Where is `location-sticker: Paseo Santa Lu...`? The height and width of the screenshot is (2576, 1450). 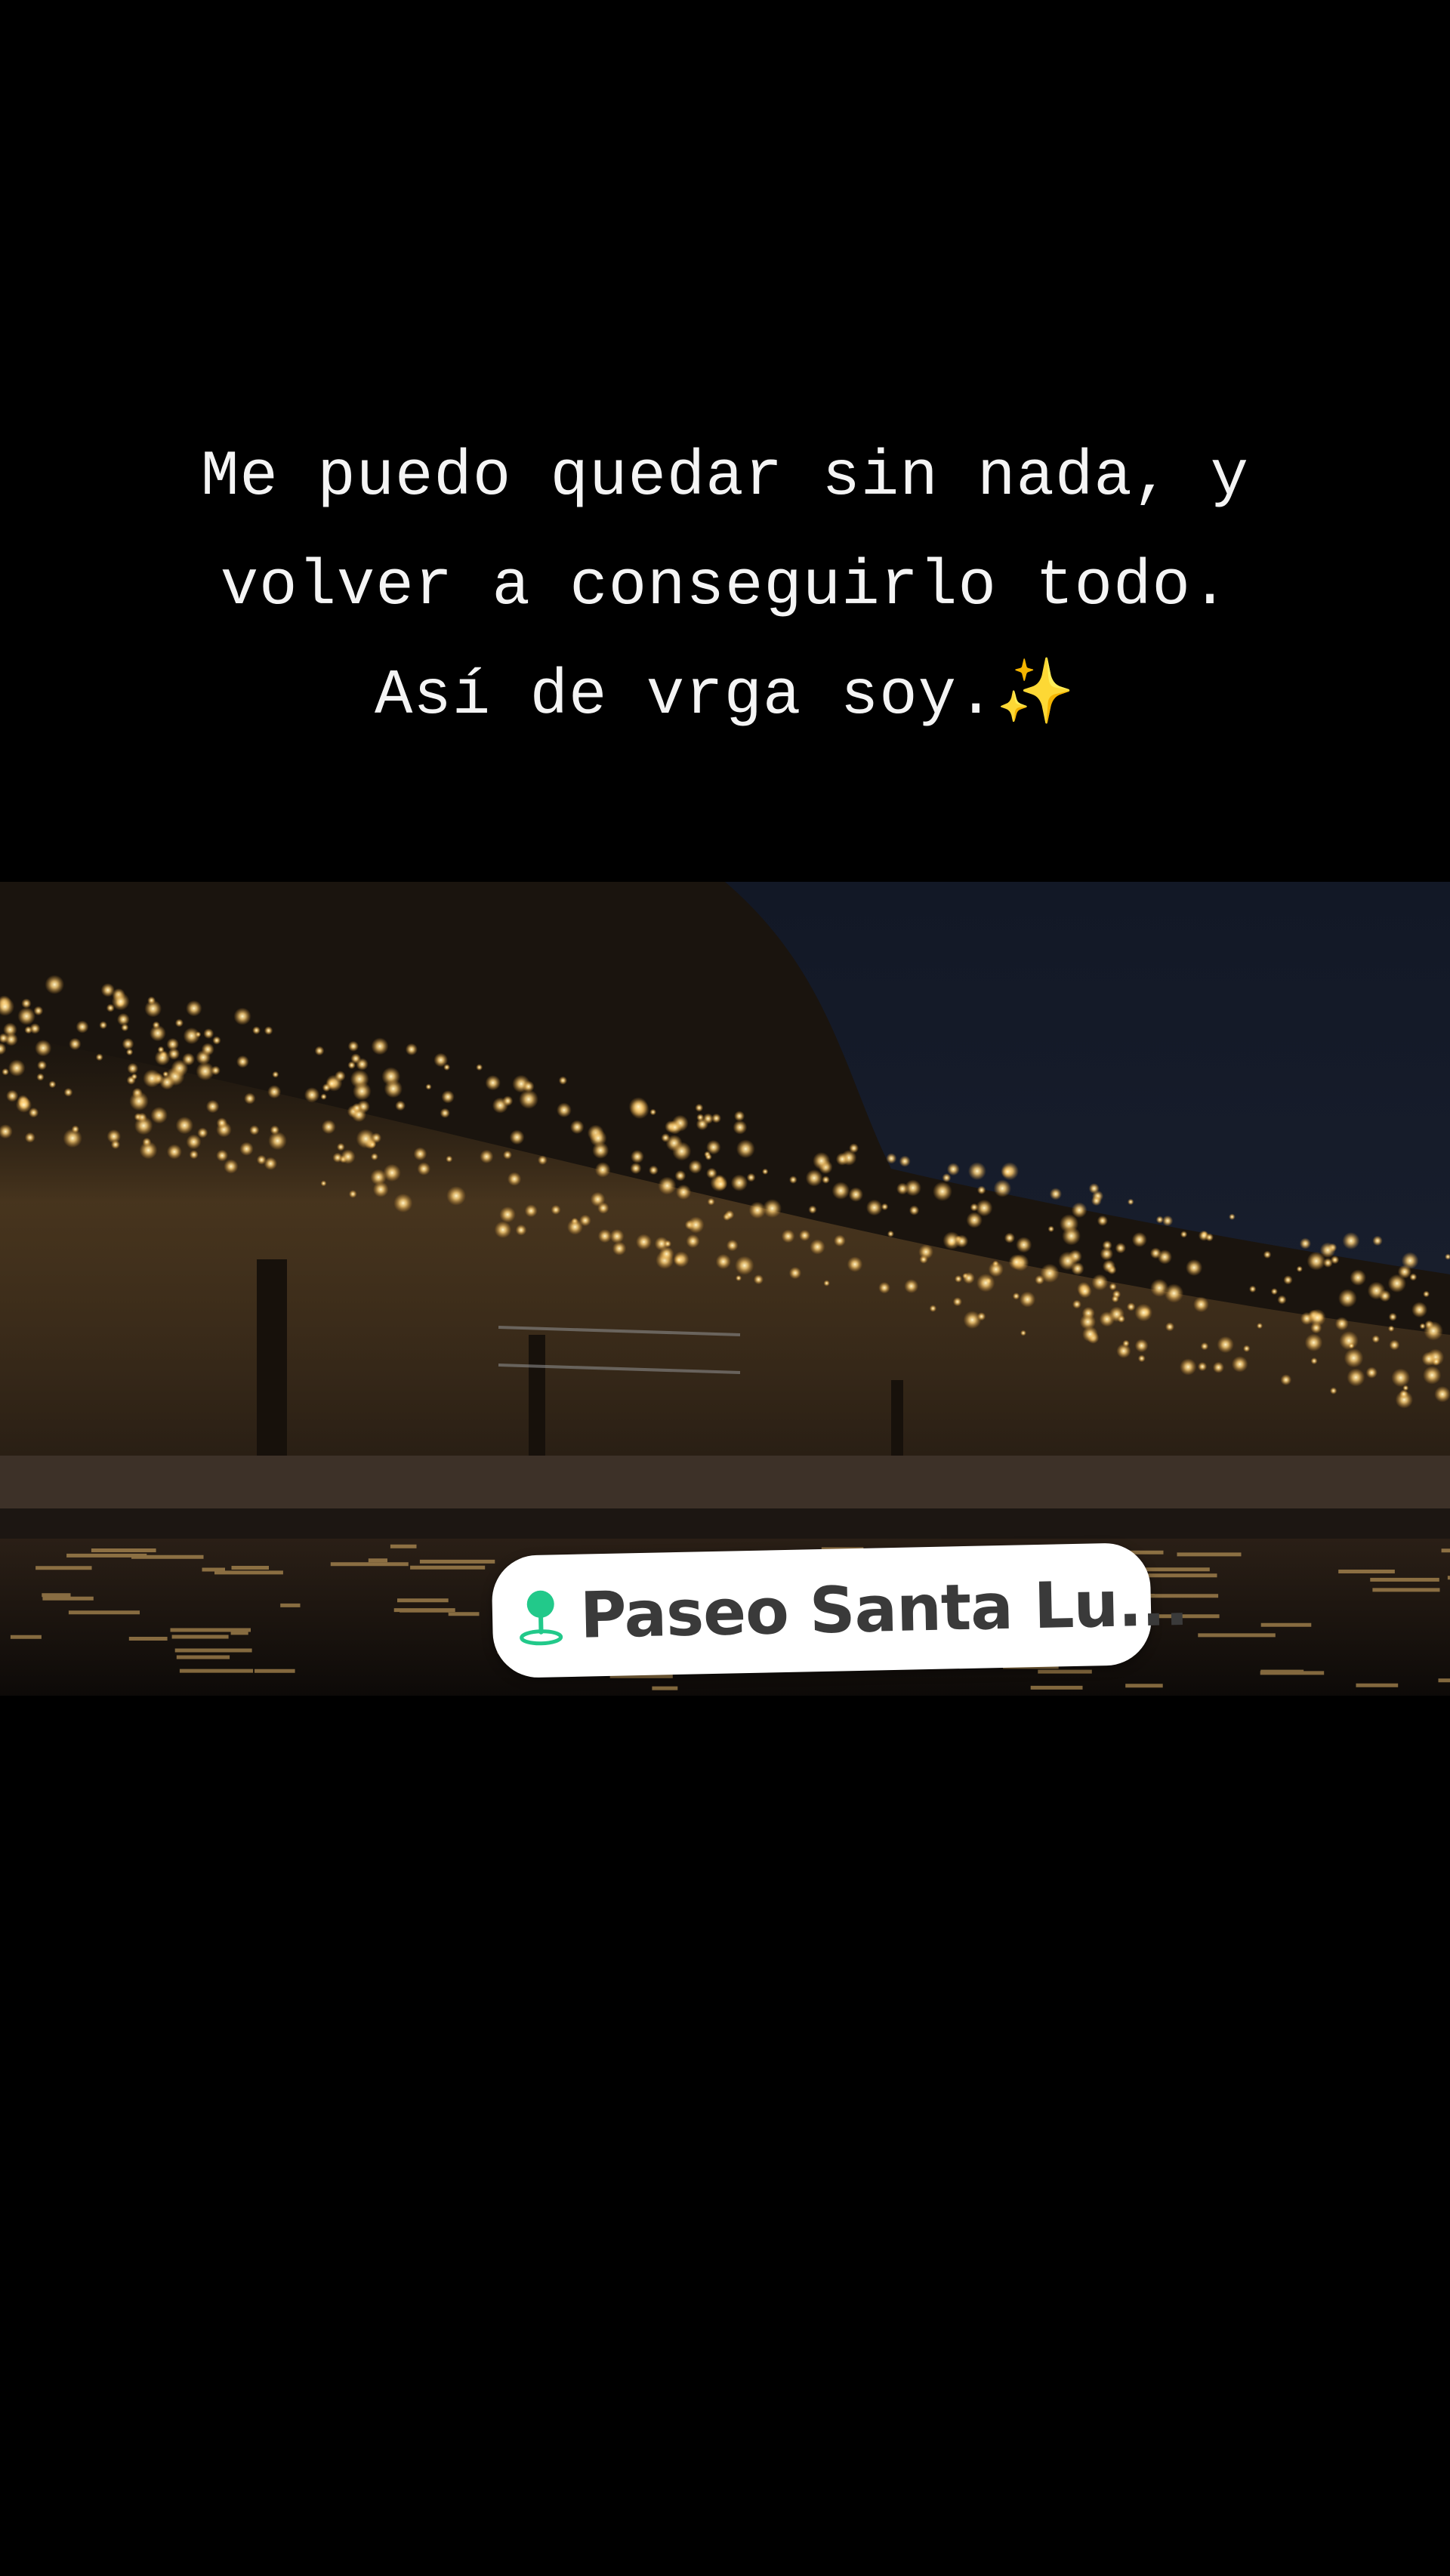
location-sticker: Paseo Santa Lu... is located at coordinates (840, 1610).